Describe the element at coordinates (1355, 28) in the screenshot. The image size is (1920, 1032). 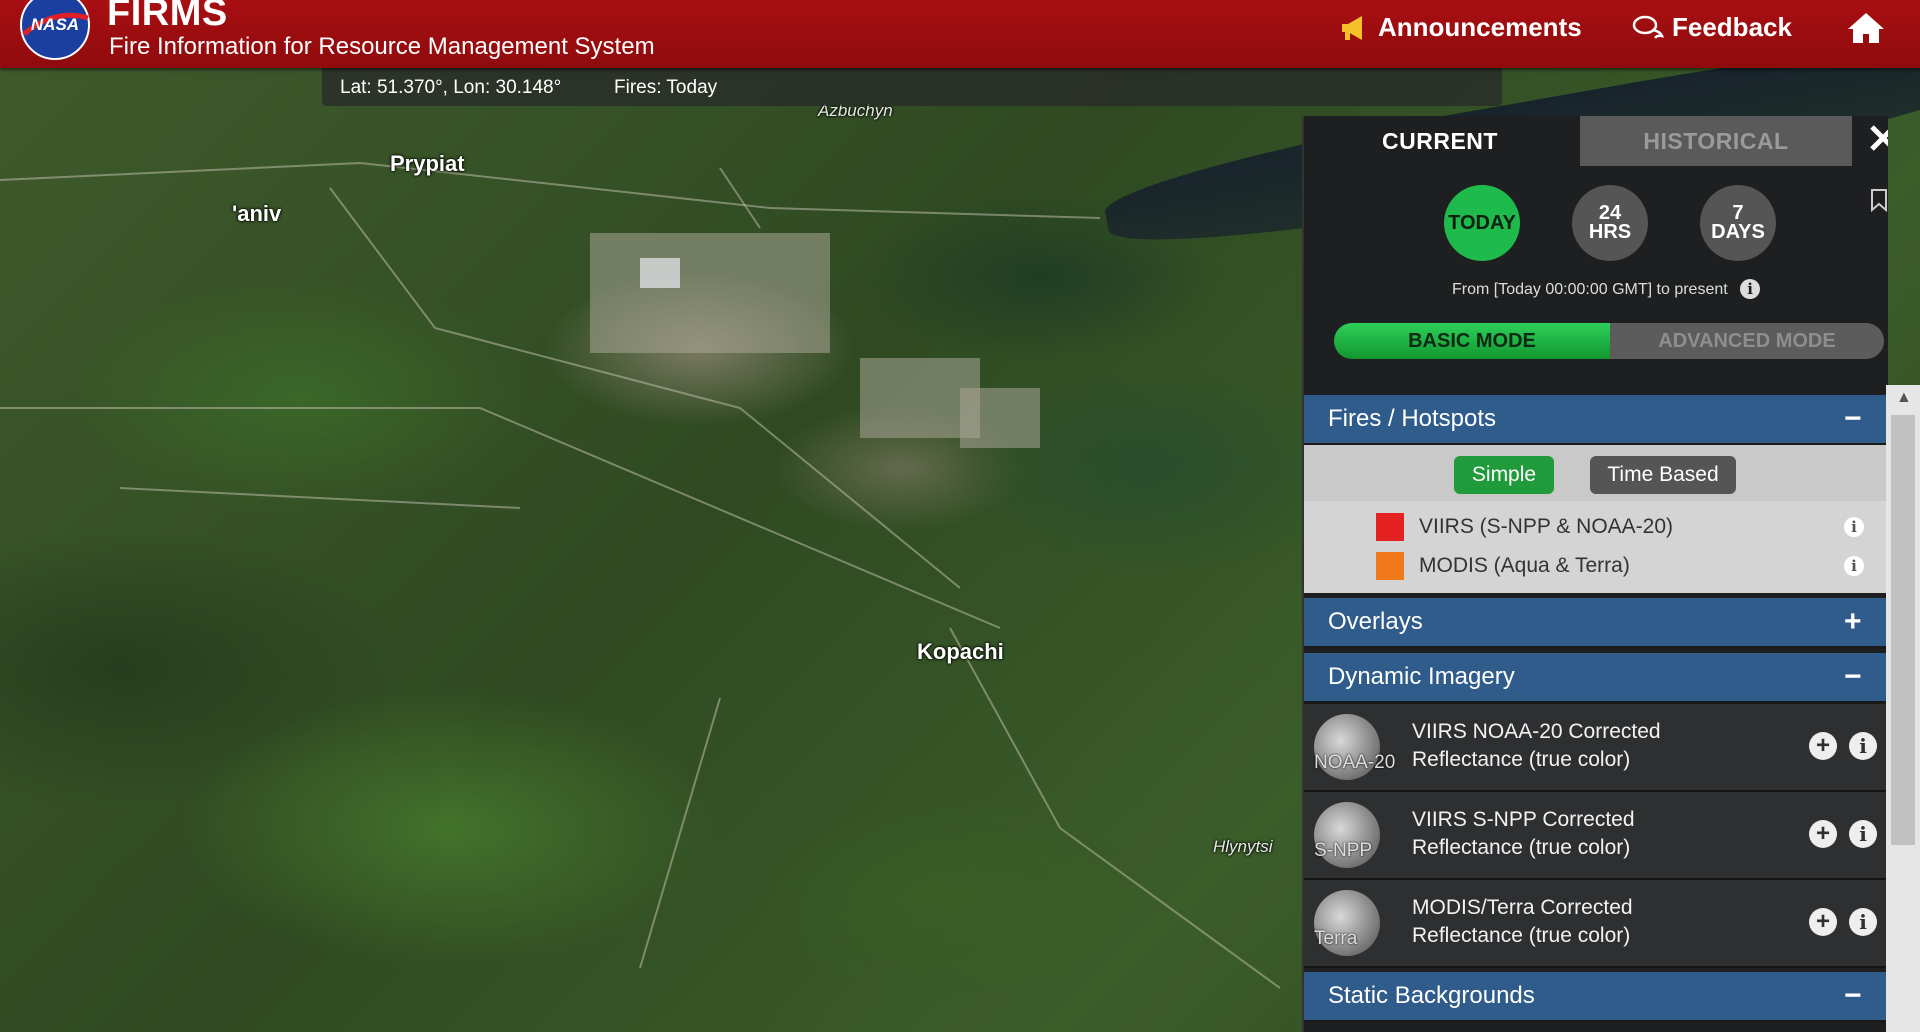
I see `megaphone-icon` at that location.